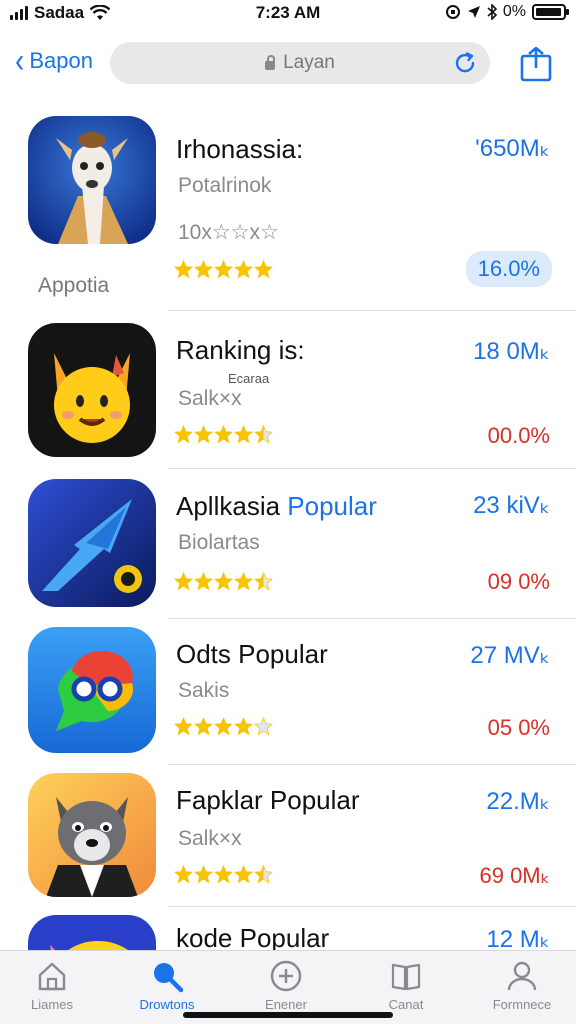  What do you see at coordinates (518, 727) in the screenshot?
I see `percent-change: 05 0%` at bounding box center [518, 727].